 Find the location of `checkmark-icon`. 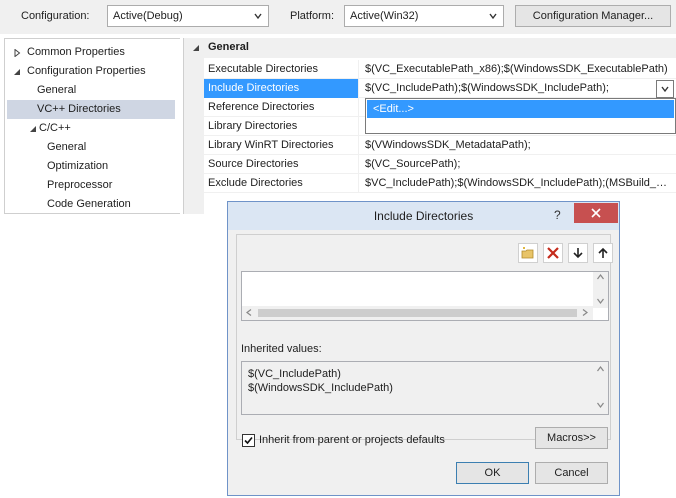

checkmark-icon is located at coordinates (248, 440).